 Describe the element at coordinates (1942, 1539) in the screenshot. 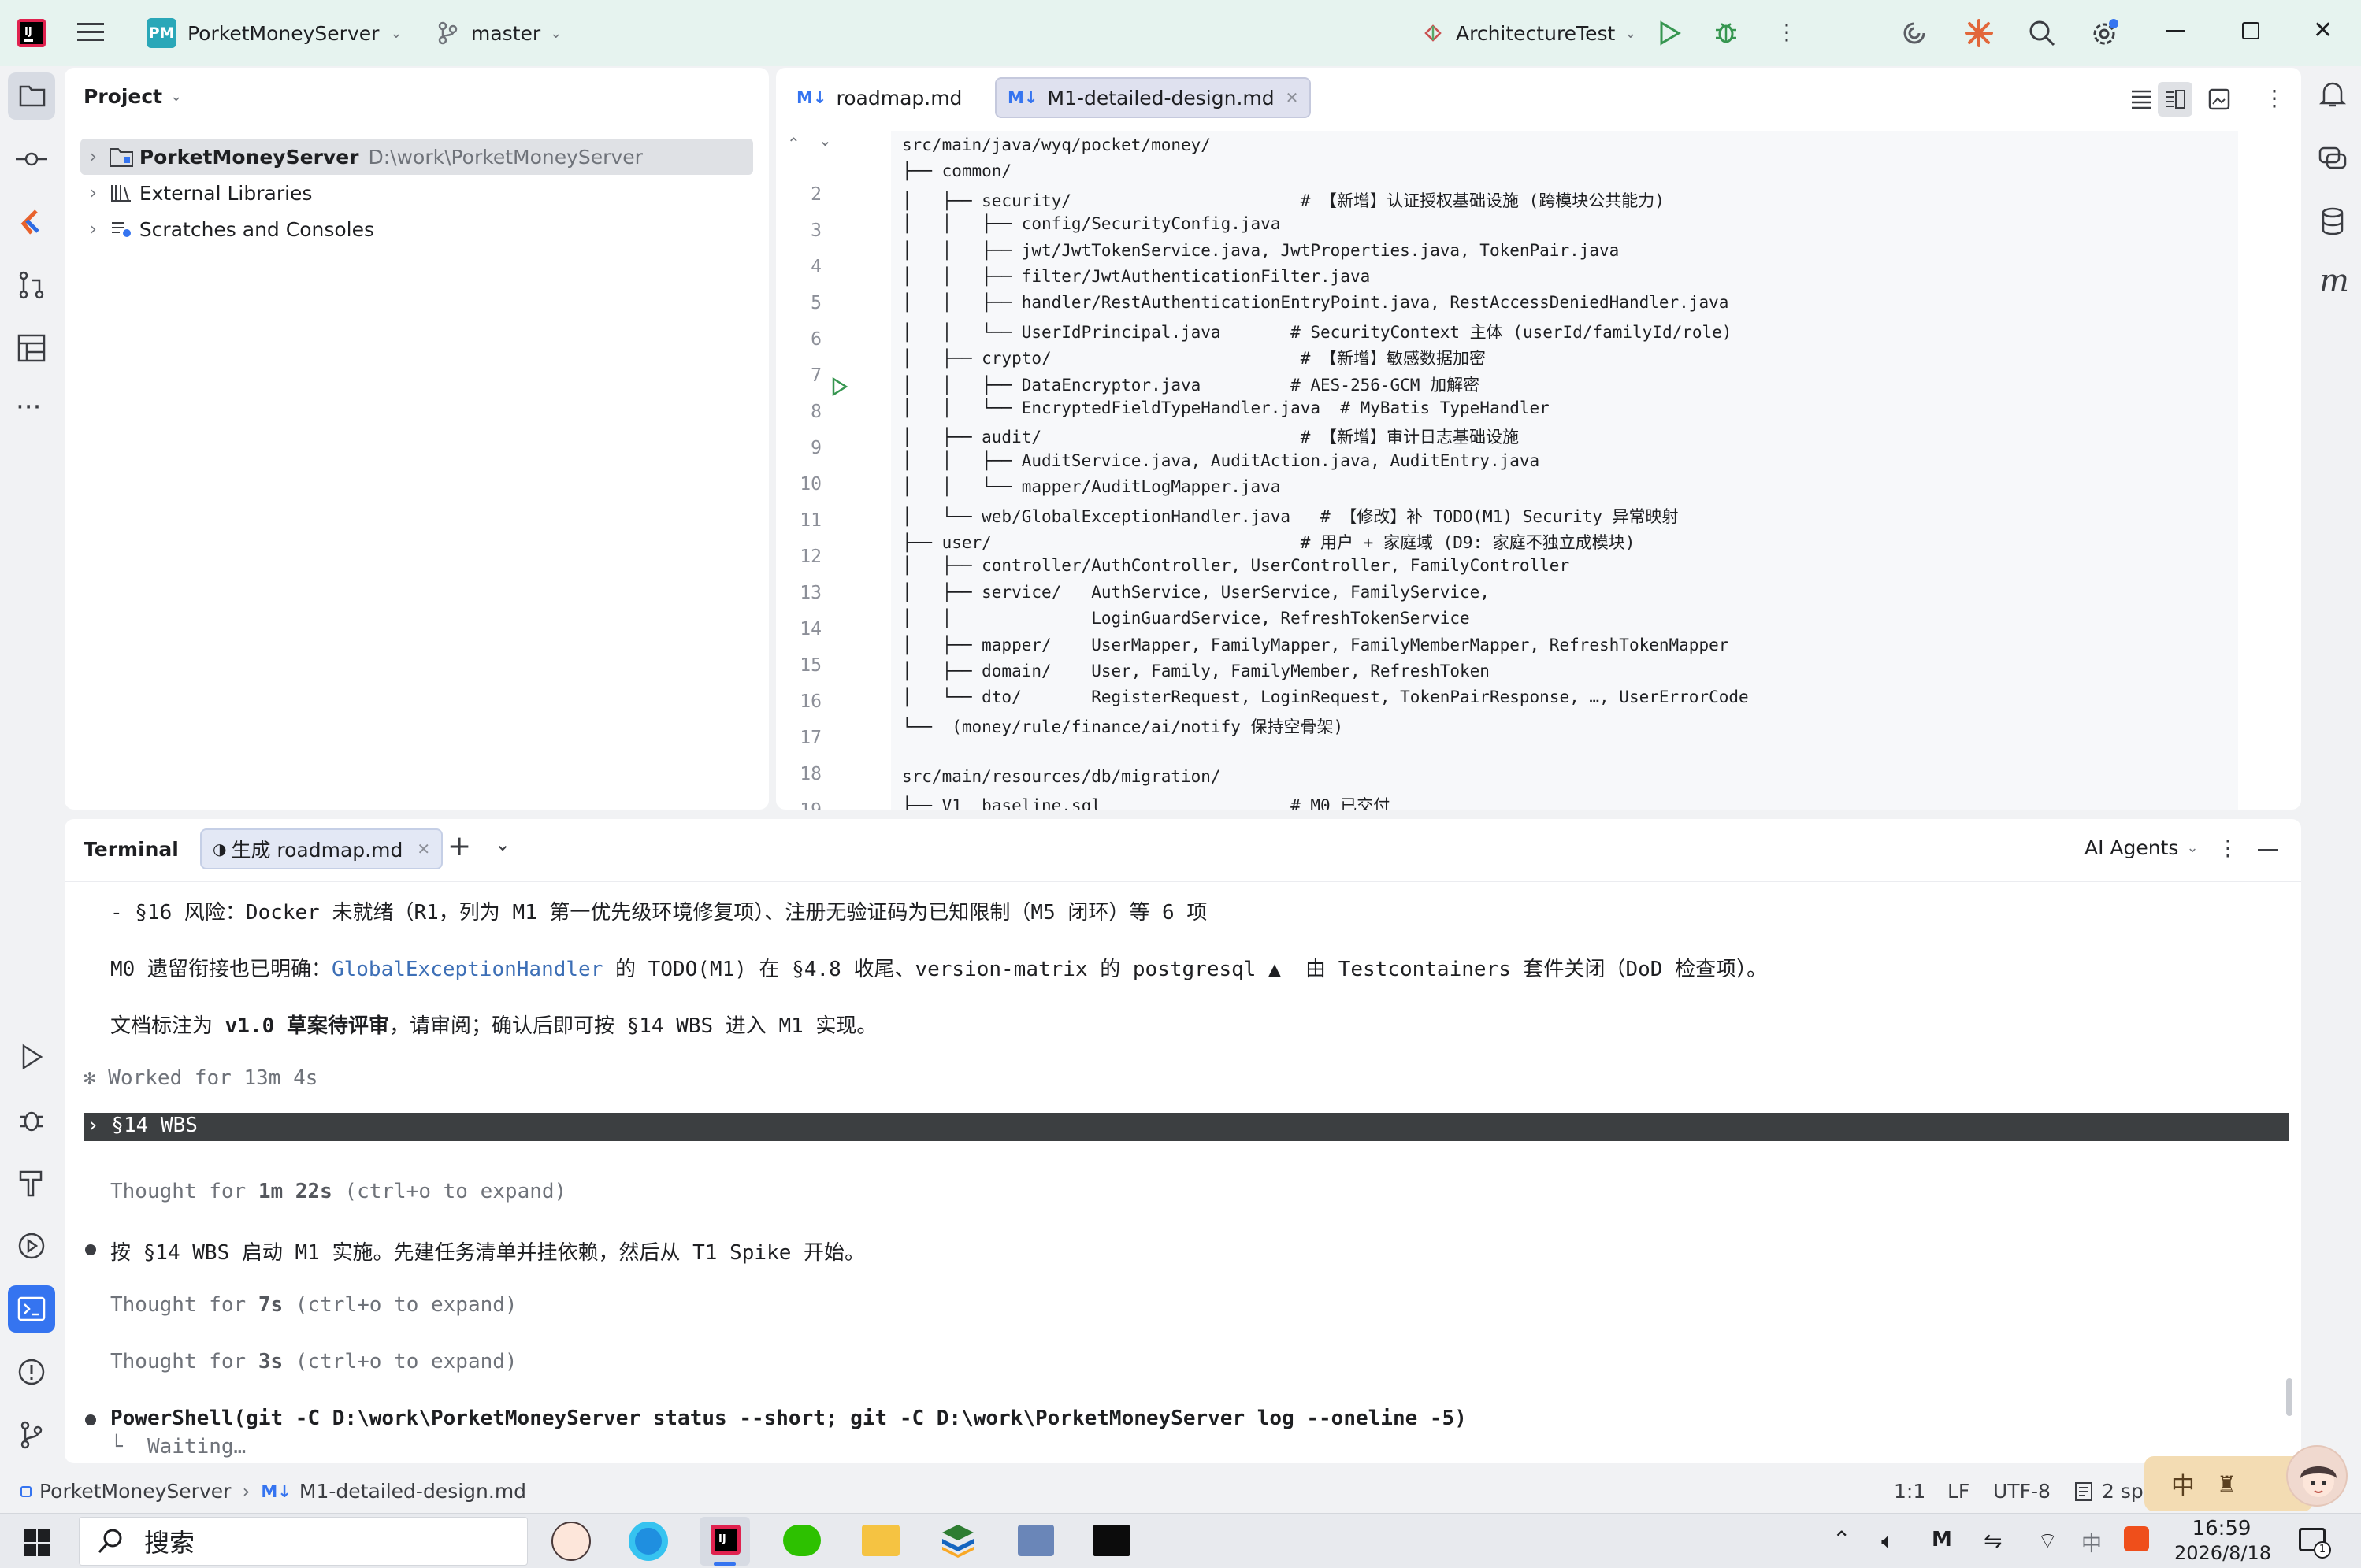

I see `tray-app-icon: M` at that location.